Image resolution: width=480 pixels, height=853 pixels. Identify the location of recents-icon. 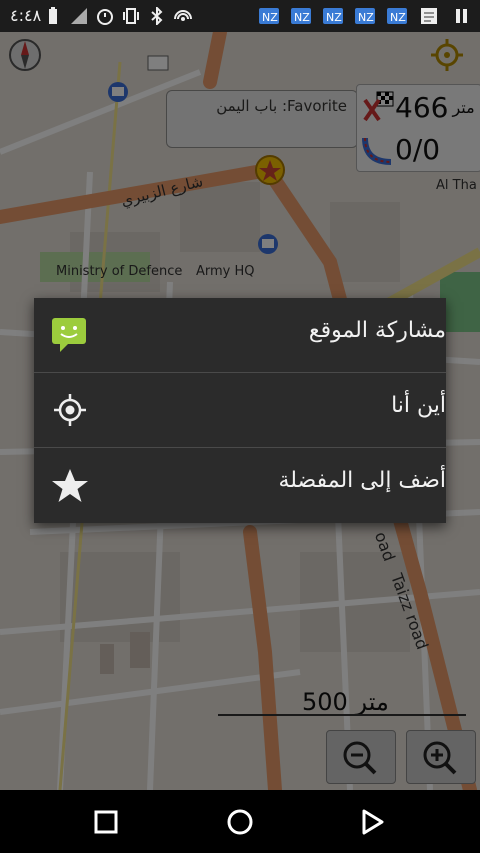
(106, 822).